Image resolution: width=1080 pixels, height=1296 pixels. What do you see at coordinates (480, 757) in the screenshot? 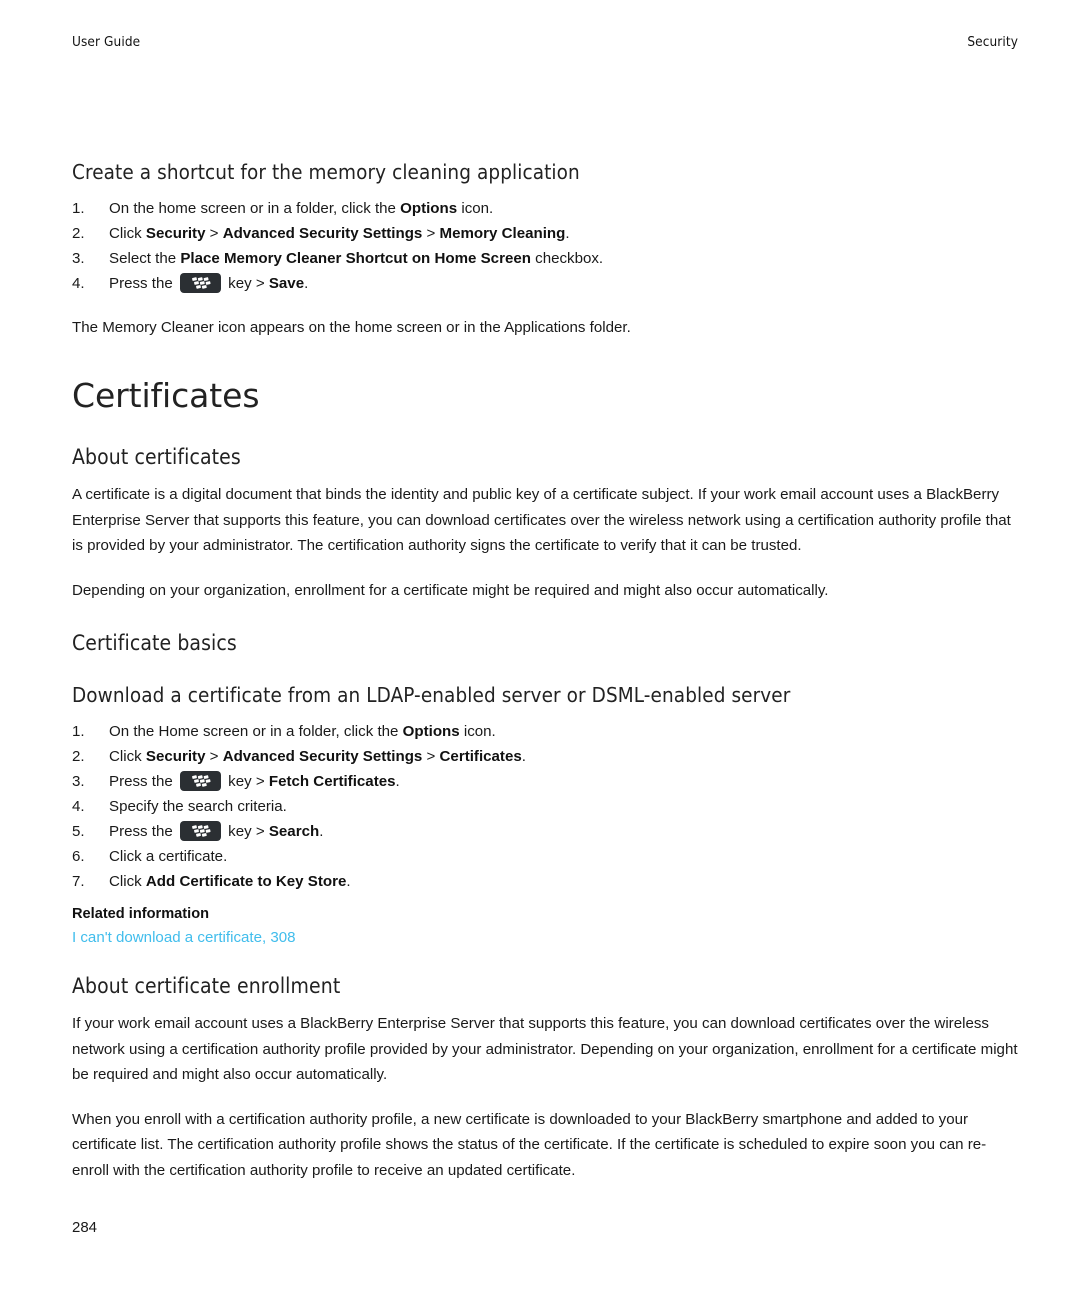
I see `emphasis: Certificates` at bounding box center [480, 757].